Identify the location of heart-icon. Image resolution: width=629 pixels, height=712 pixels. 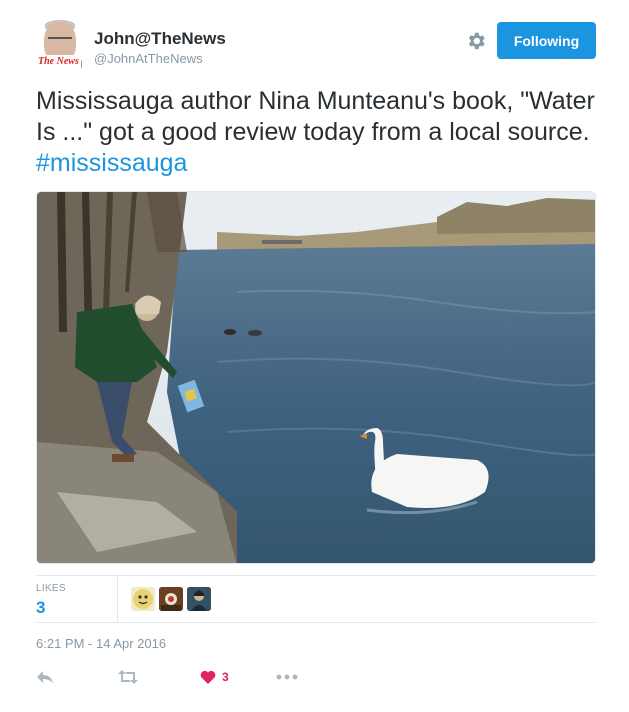
(208, 677).